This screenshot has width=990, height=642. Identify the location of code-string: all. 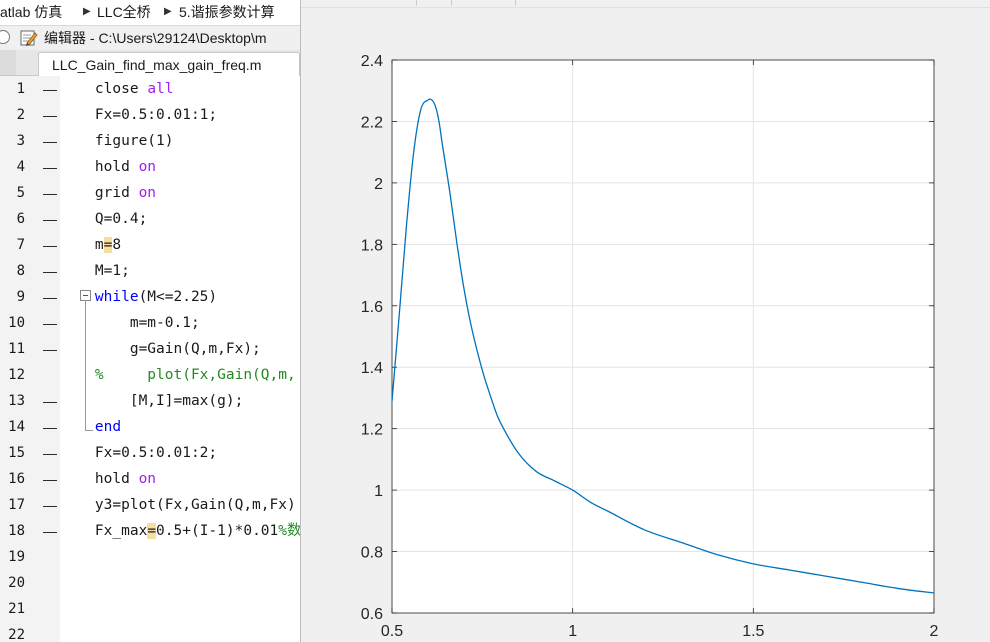
(160, 89).